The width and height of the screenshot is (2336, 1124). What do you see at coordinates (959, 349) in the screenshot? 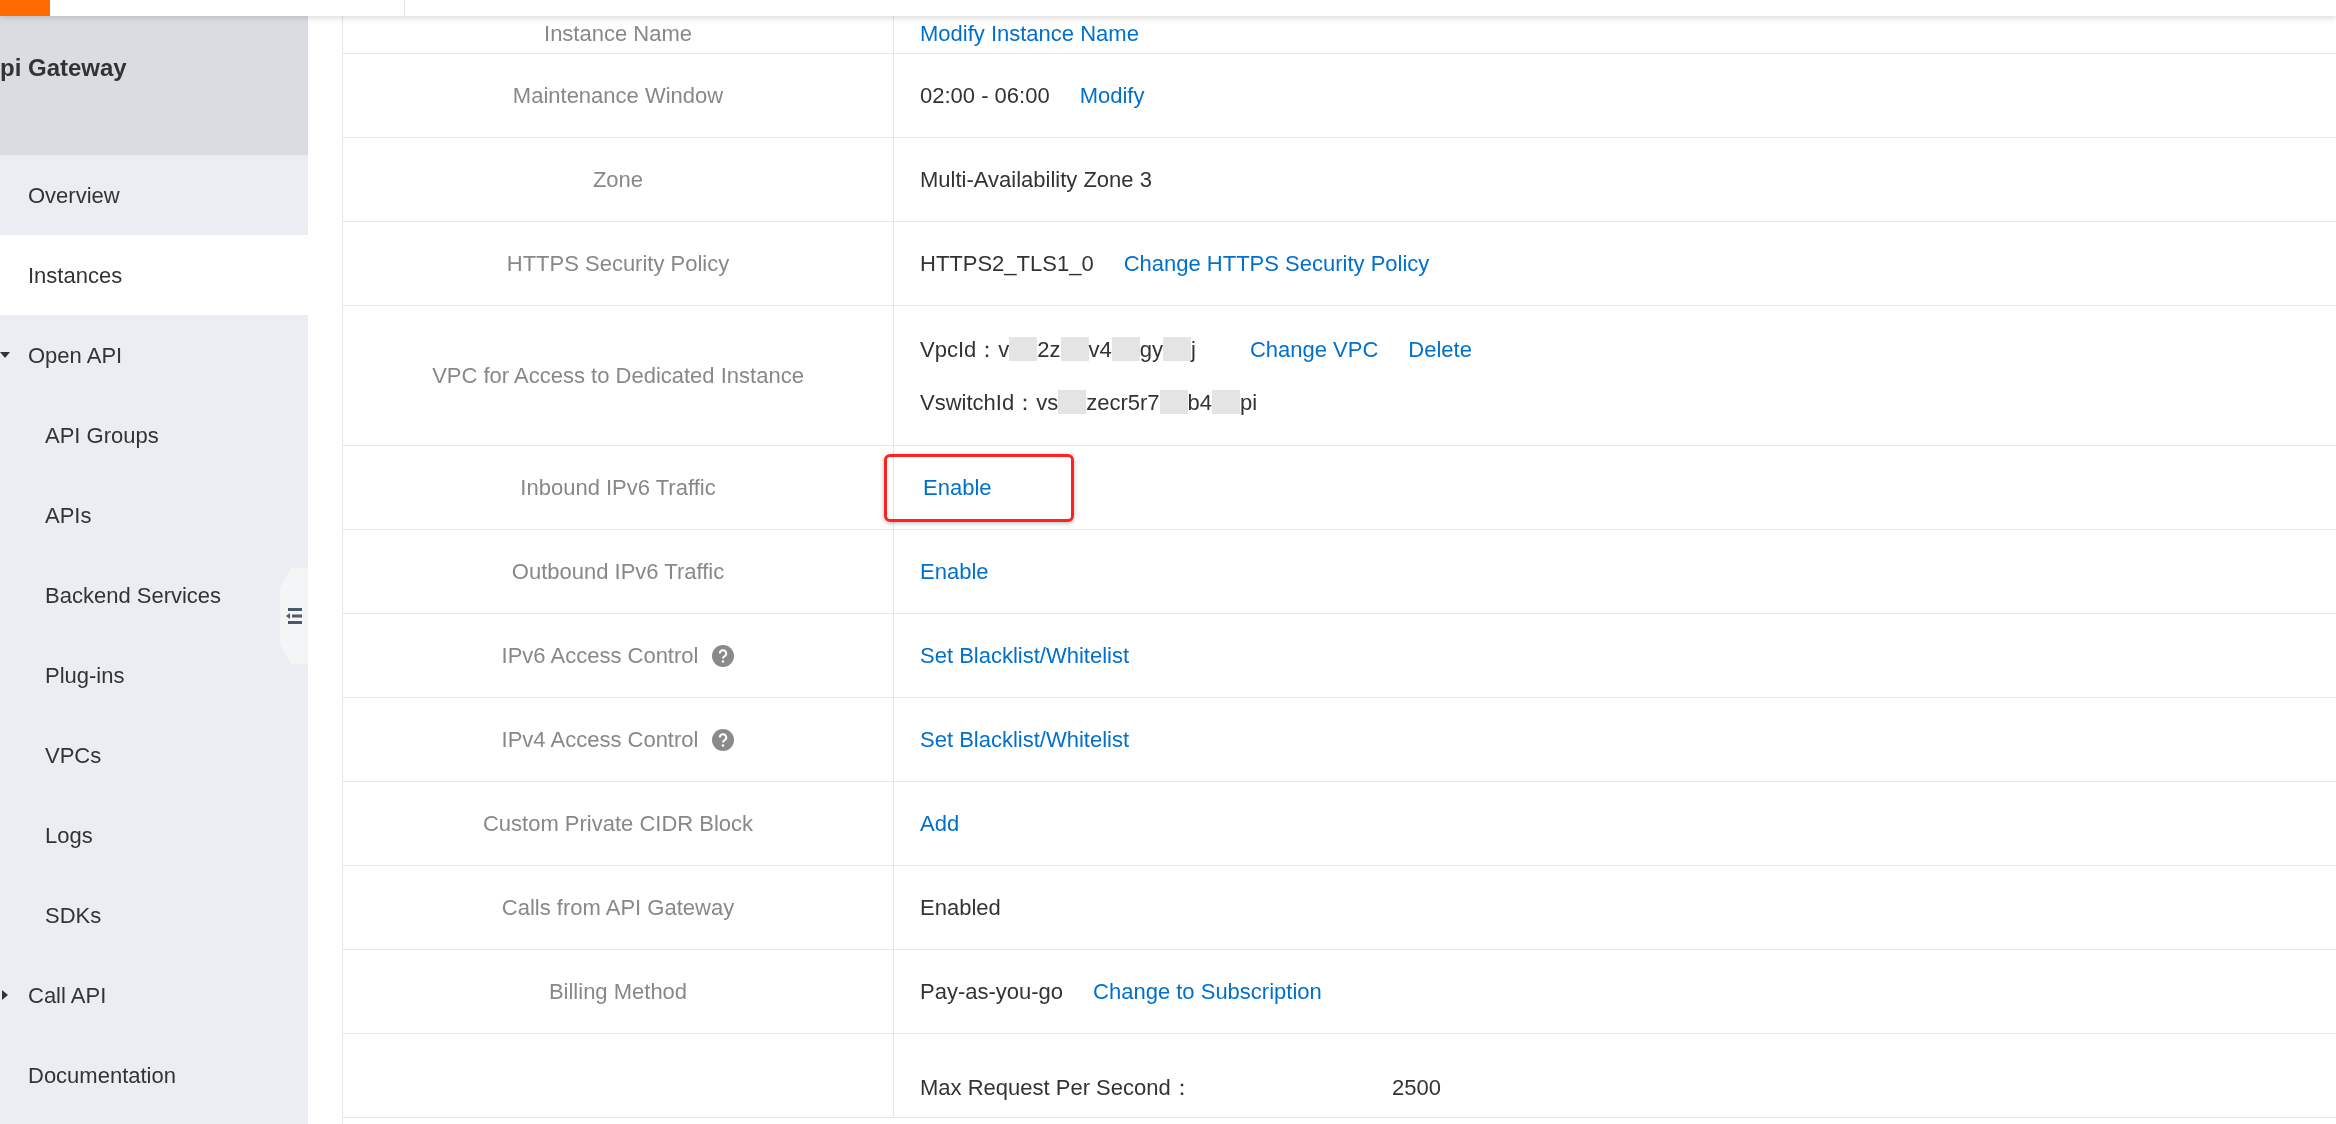
I see `id-label: VpcId：` at bounding box center [959, 349].